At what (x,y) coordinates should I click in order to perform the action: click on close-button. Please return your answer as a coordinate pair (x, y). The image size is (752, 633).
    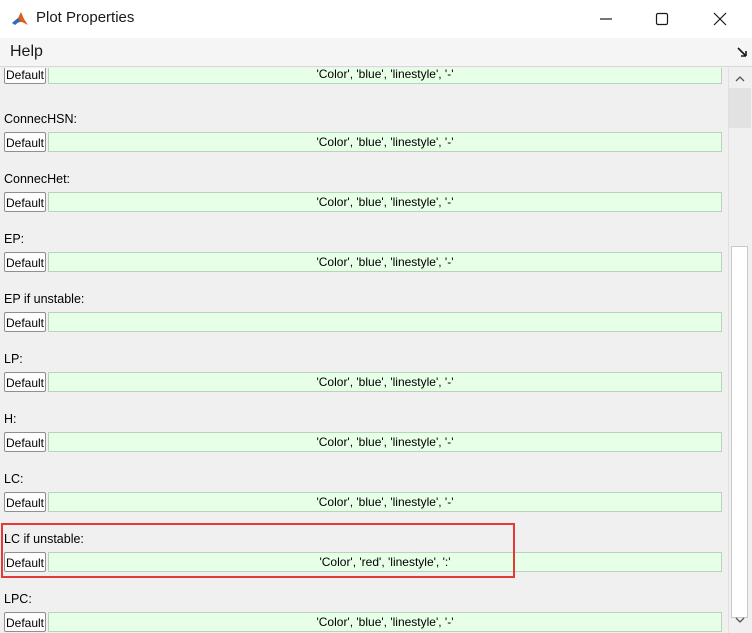
    Looking at the image, I should click on (720, 19).